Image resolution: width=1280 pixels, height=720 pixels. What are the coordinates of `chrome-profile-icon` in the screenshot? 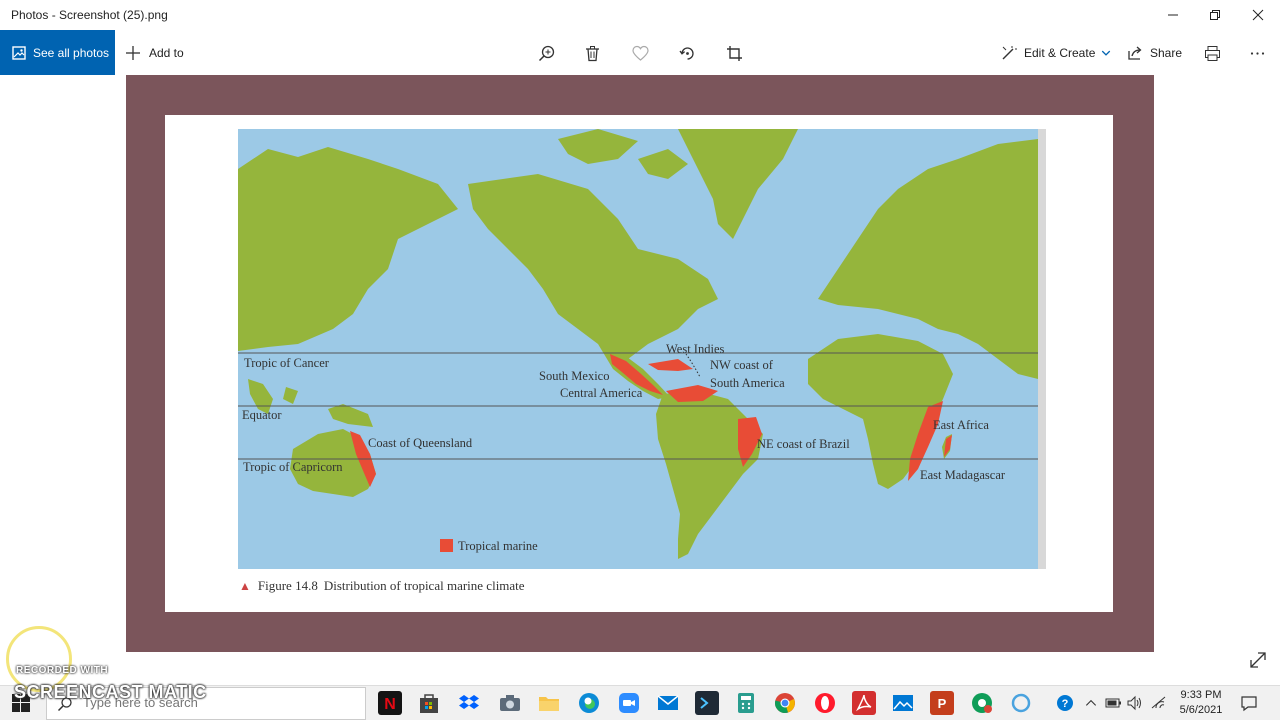 It's located at (982, 703).